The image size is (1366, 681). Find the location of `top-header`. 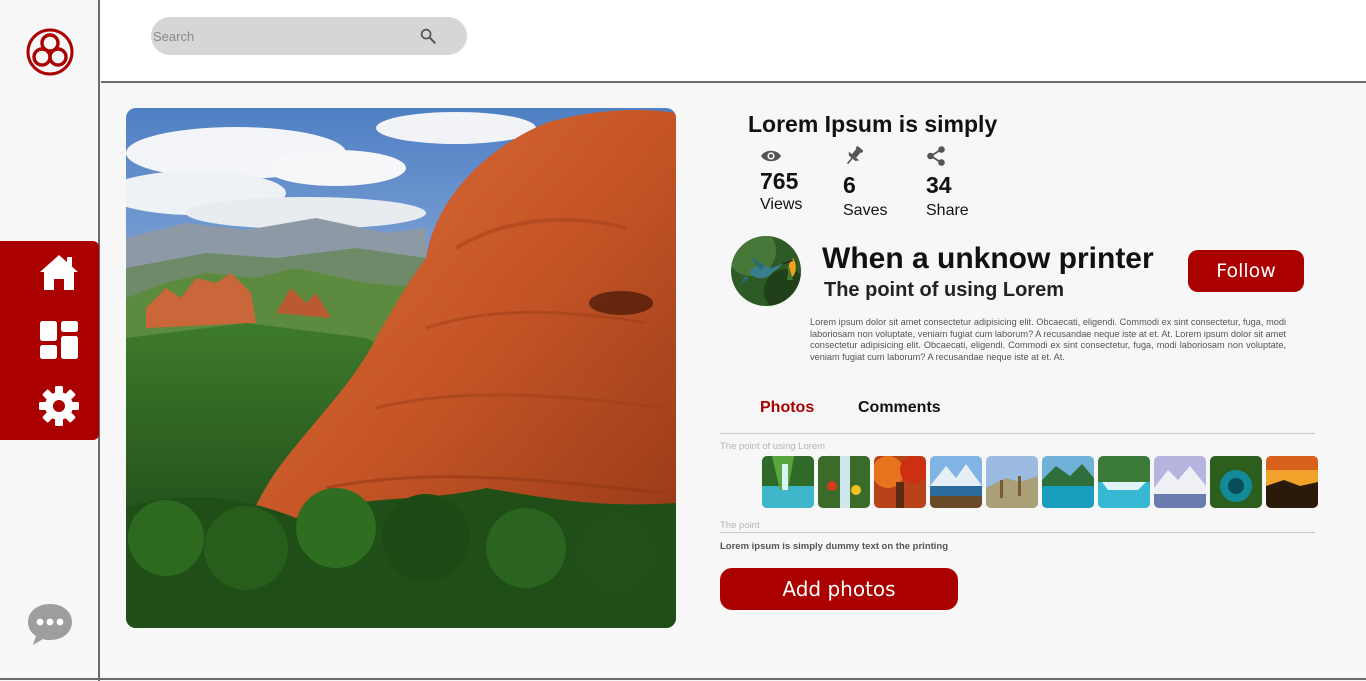

top-header is located at coordinates (733, 41).